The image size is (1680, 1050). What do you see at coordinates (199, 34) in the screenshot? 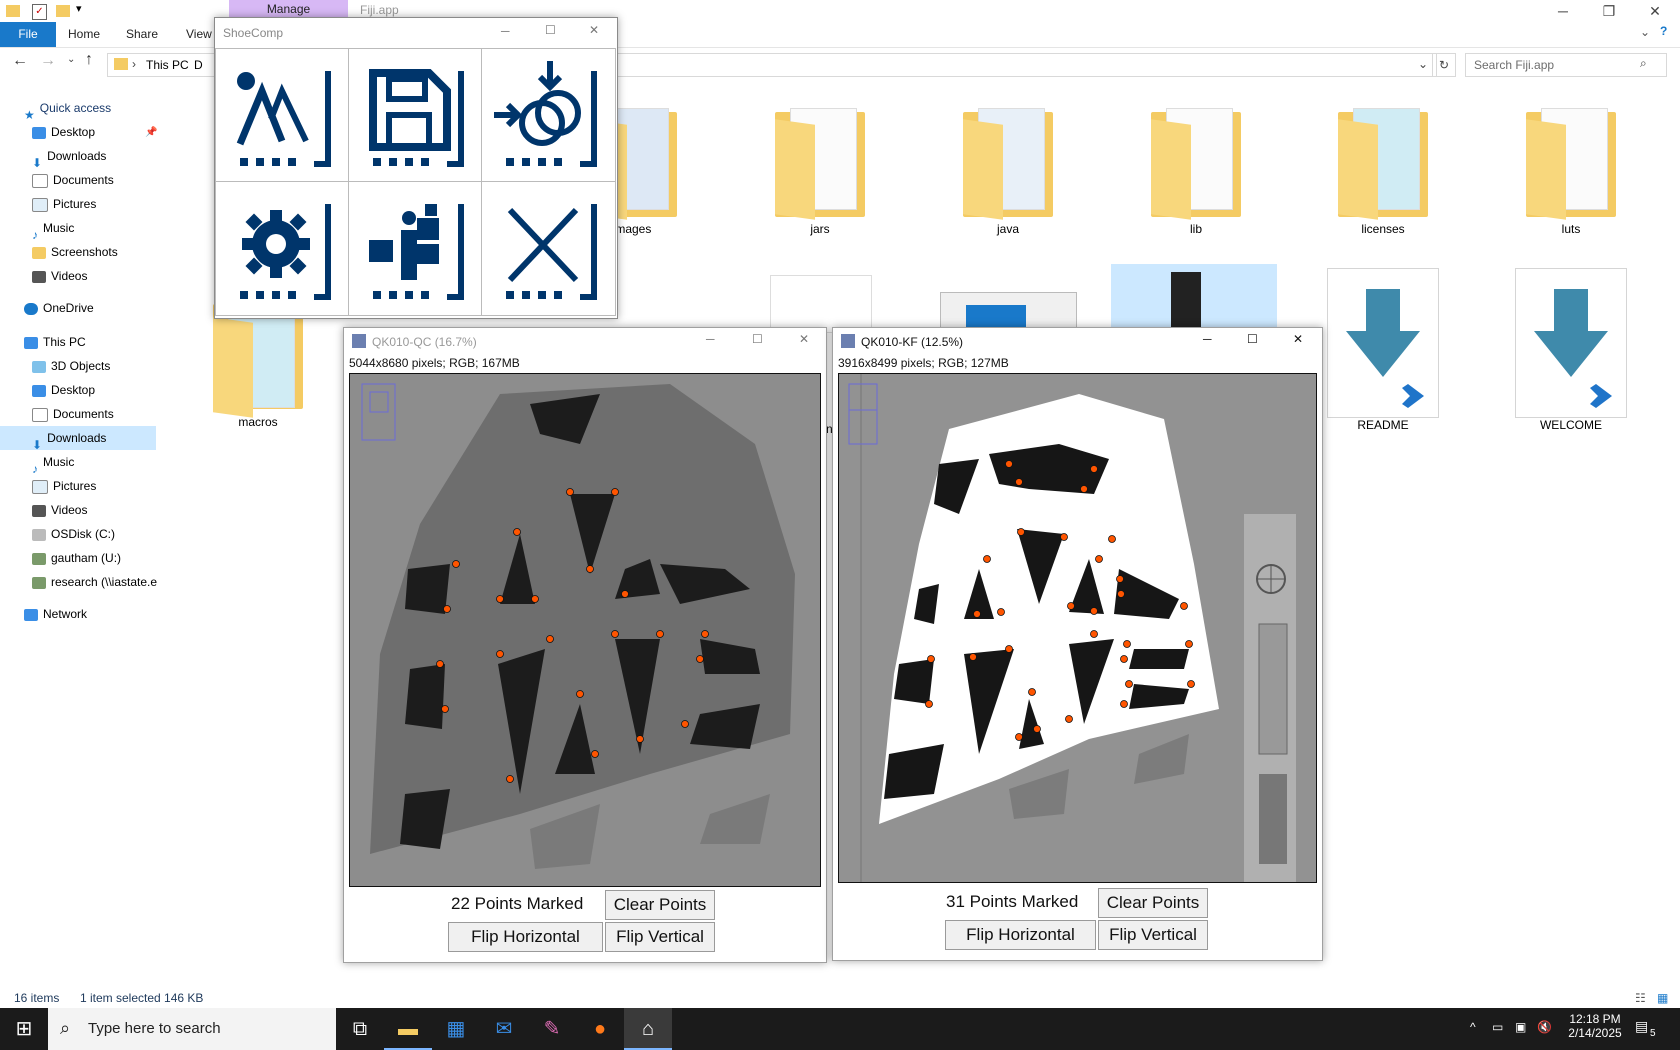
I see `tab-view: View` at bounding box center [199, 34].